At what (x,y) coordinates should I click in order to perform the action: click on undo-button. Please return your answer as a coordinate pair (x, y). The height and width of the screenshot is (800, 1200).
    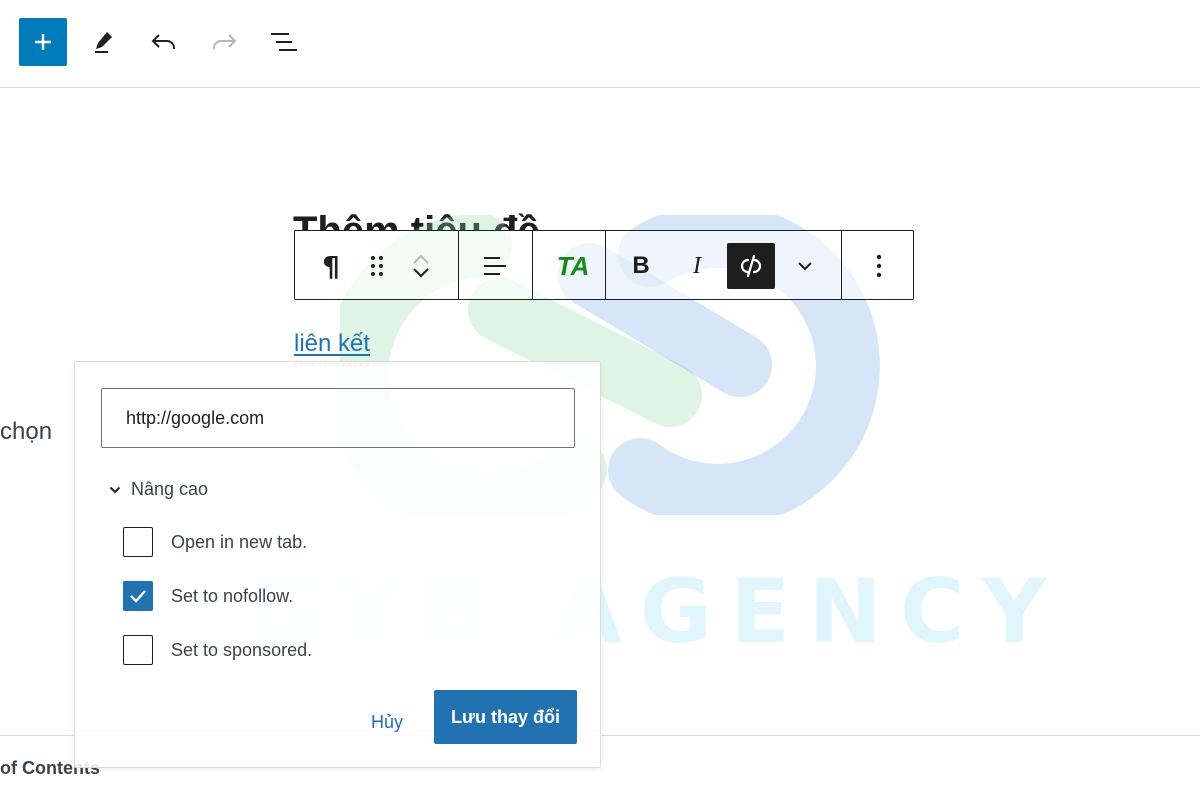
    Looking at the image, I should click on (164, 42).